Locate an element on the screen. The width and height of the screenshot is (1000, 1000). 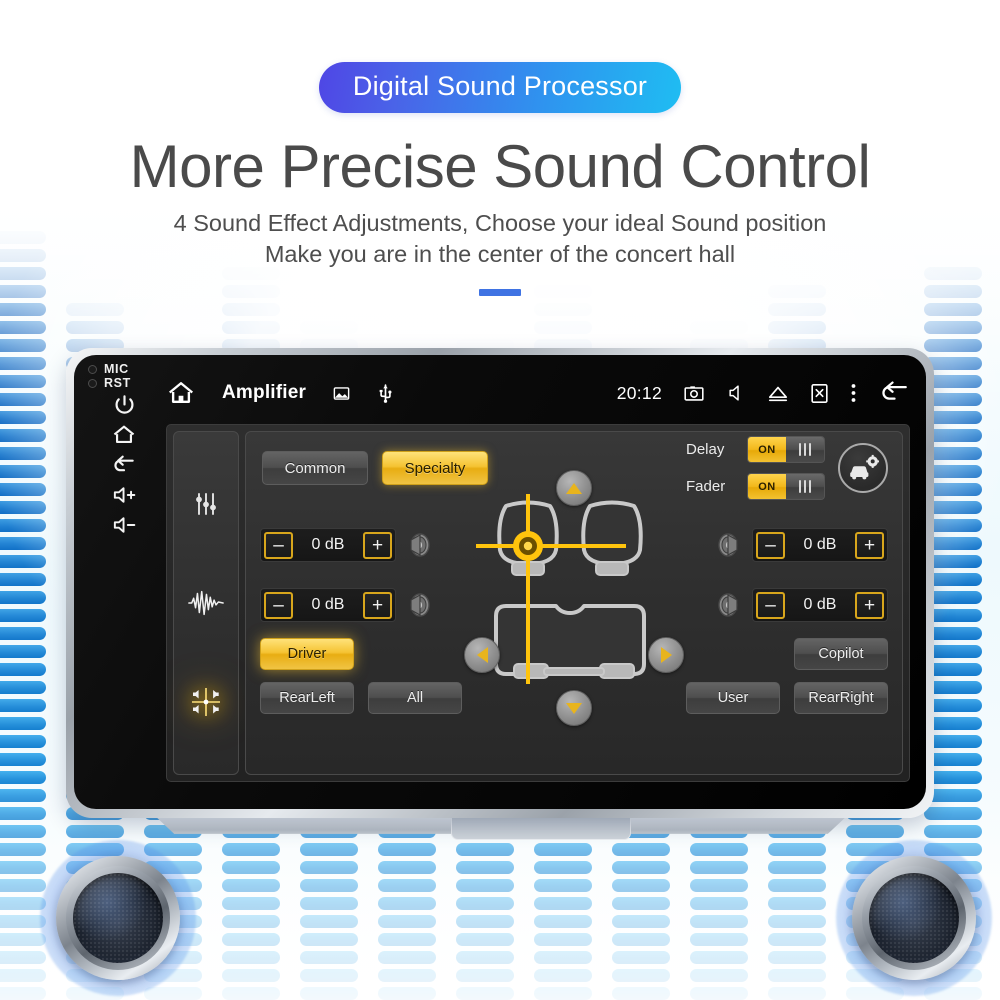
image-icon is located at coordinates (341, 393).